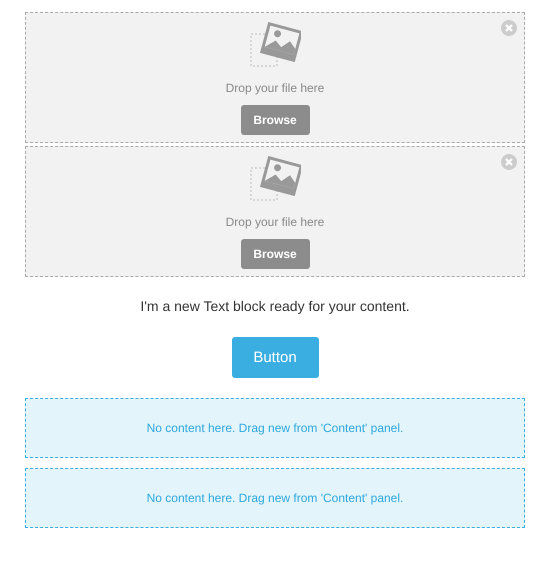 The width and height of the screenshot is (557, 563). I want to click on content-button: Button, so click(275, 357).